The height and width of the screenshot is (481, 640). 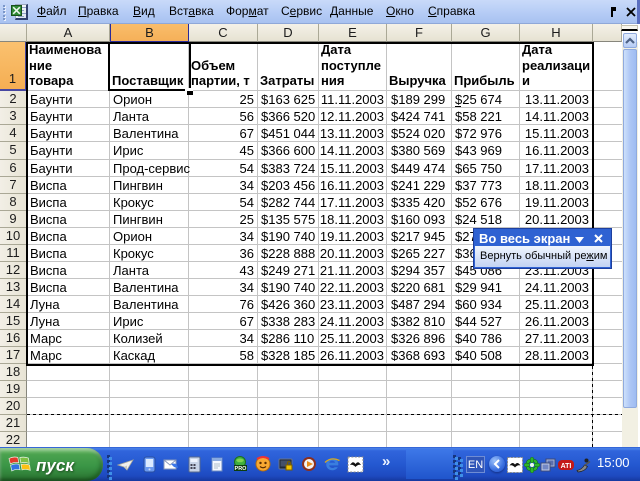 What do you see at coordinates (566, 466) in the screenshot?
I see `svg-text: ATI` at bounding box center [566, 466].